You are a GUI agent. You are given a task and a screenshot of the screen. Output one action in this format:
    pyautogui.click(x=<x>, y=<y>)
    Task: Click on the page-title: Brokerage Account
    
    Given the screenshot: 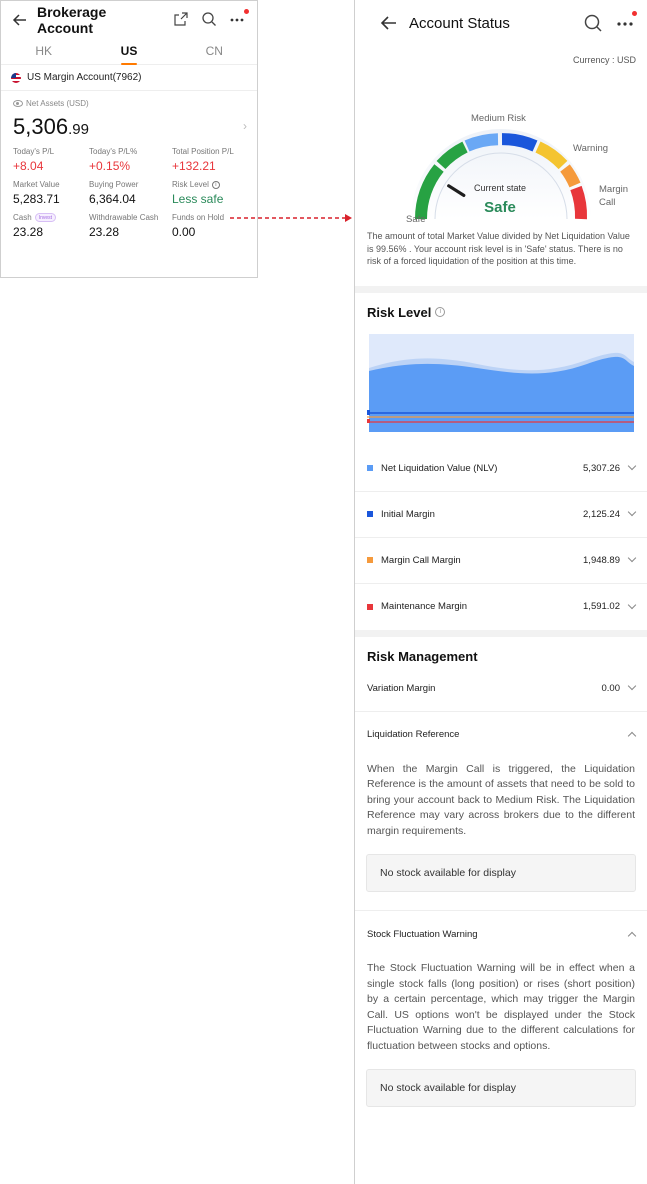 What is the action you would take?
    pyautogui.click(x=72, y=20)
    